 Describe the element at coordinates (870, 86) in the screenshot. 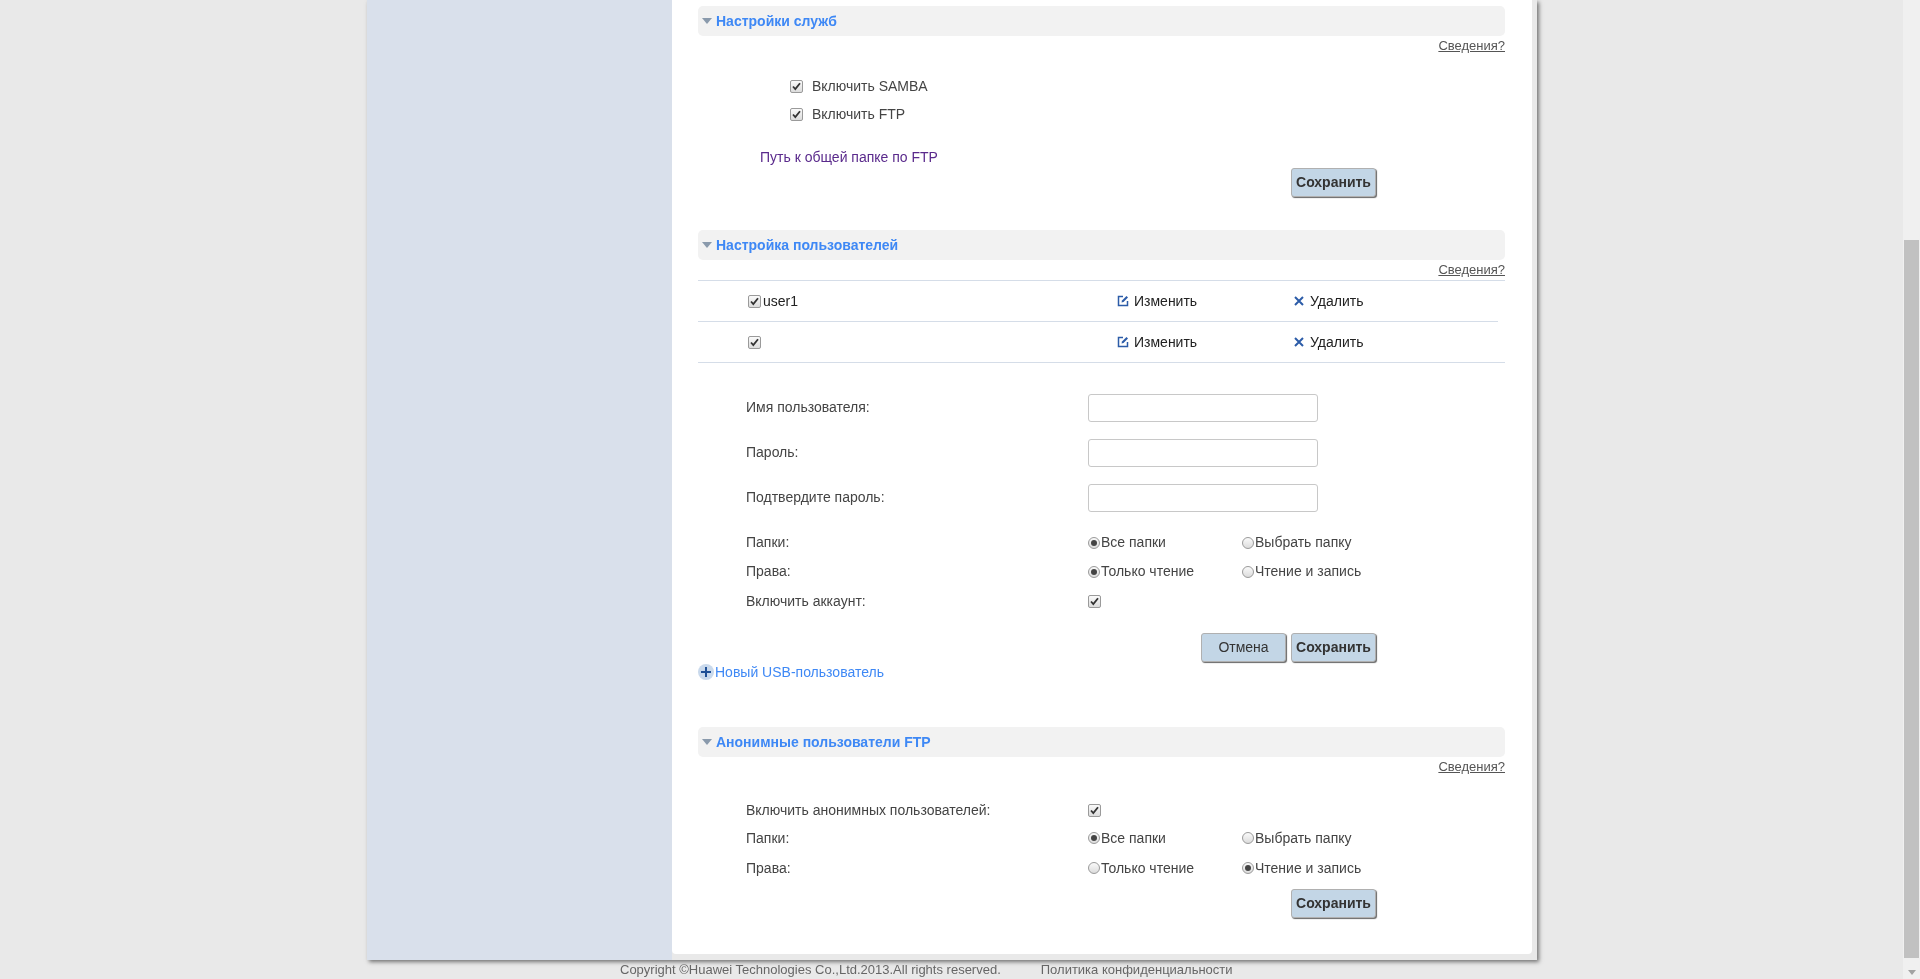

I see `option-label: Включить SAMBA` at that location.